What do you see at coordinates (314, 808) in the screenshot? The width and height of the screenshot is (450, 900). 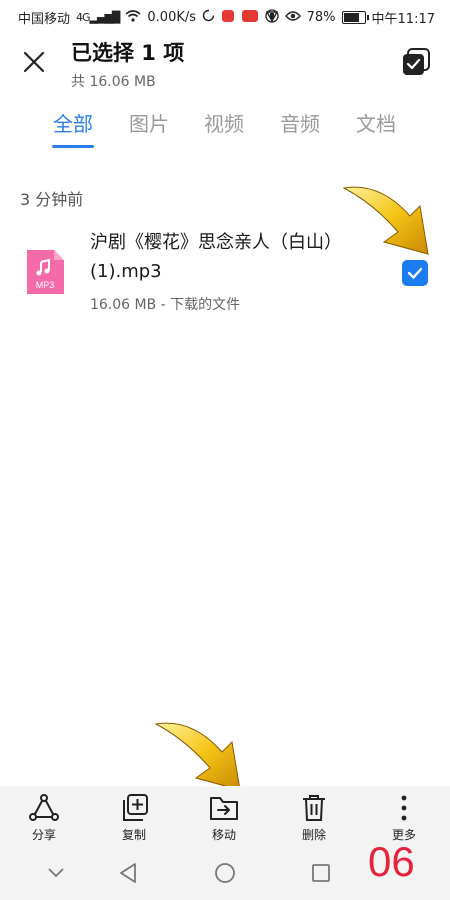 I see `delete-icon` at bounding box center [314, 808].